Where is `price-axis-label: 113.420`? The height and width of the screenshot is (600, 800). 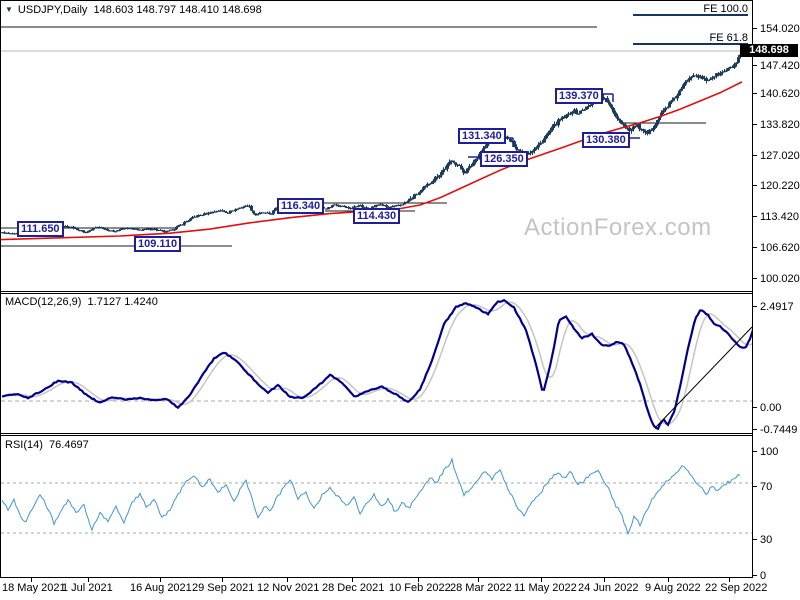
price-axis-label: 113.420 is located at coordinates (779, 217).